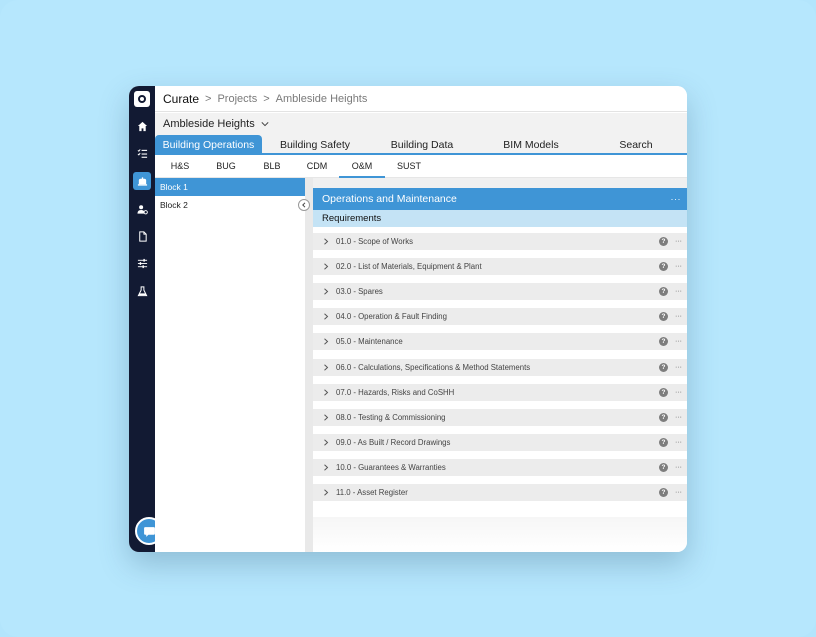 The height and width of the screenshot is (637, 816). What do you see at coordinates (209, 124) in the screenshot?
I see `project-name: Ambleside Heights` at bounding box center [209, 124].